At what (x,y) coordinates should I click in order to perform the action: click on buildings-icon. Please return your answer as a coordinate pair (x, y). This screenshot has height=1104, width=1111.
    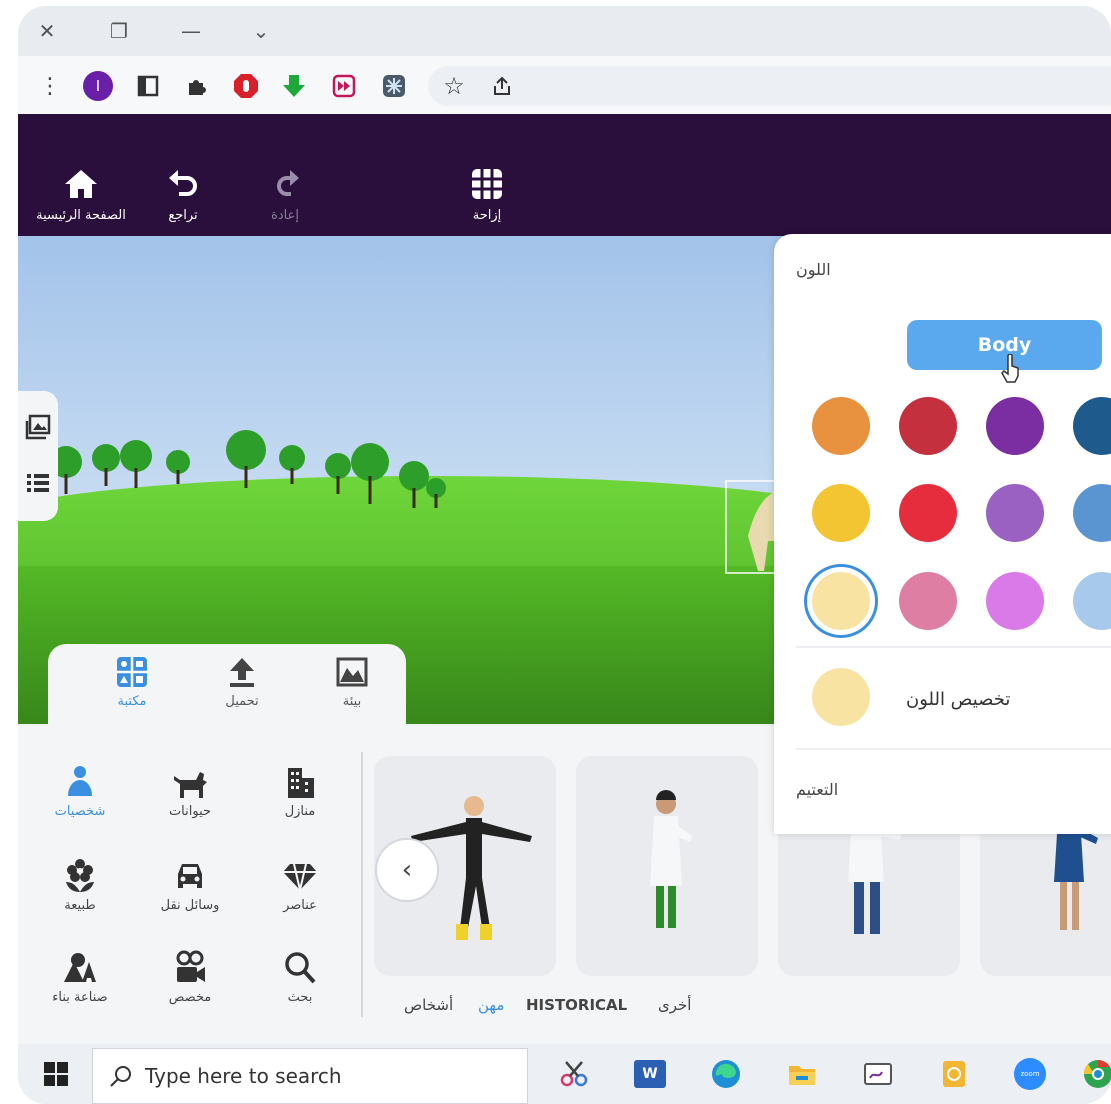
    Looking at the image, I should click on (301, 783).